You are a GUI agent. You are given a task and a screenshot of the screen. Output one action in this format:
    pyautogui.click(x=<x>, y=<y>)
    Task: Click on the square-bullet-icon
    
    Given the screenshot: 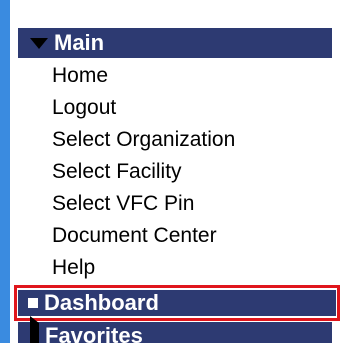 What is the action you would take?
    pyautogui.click(x=33, y=303)
    